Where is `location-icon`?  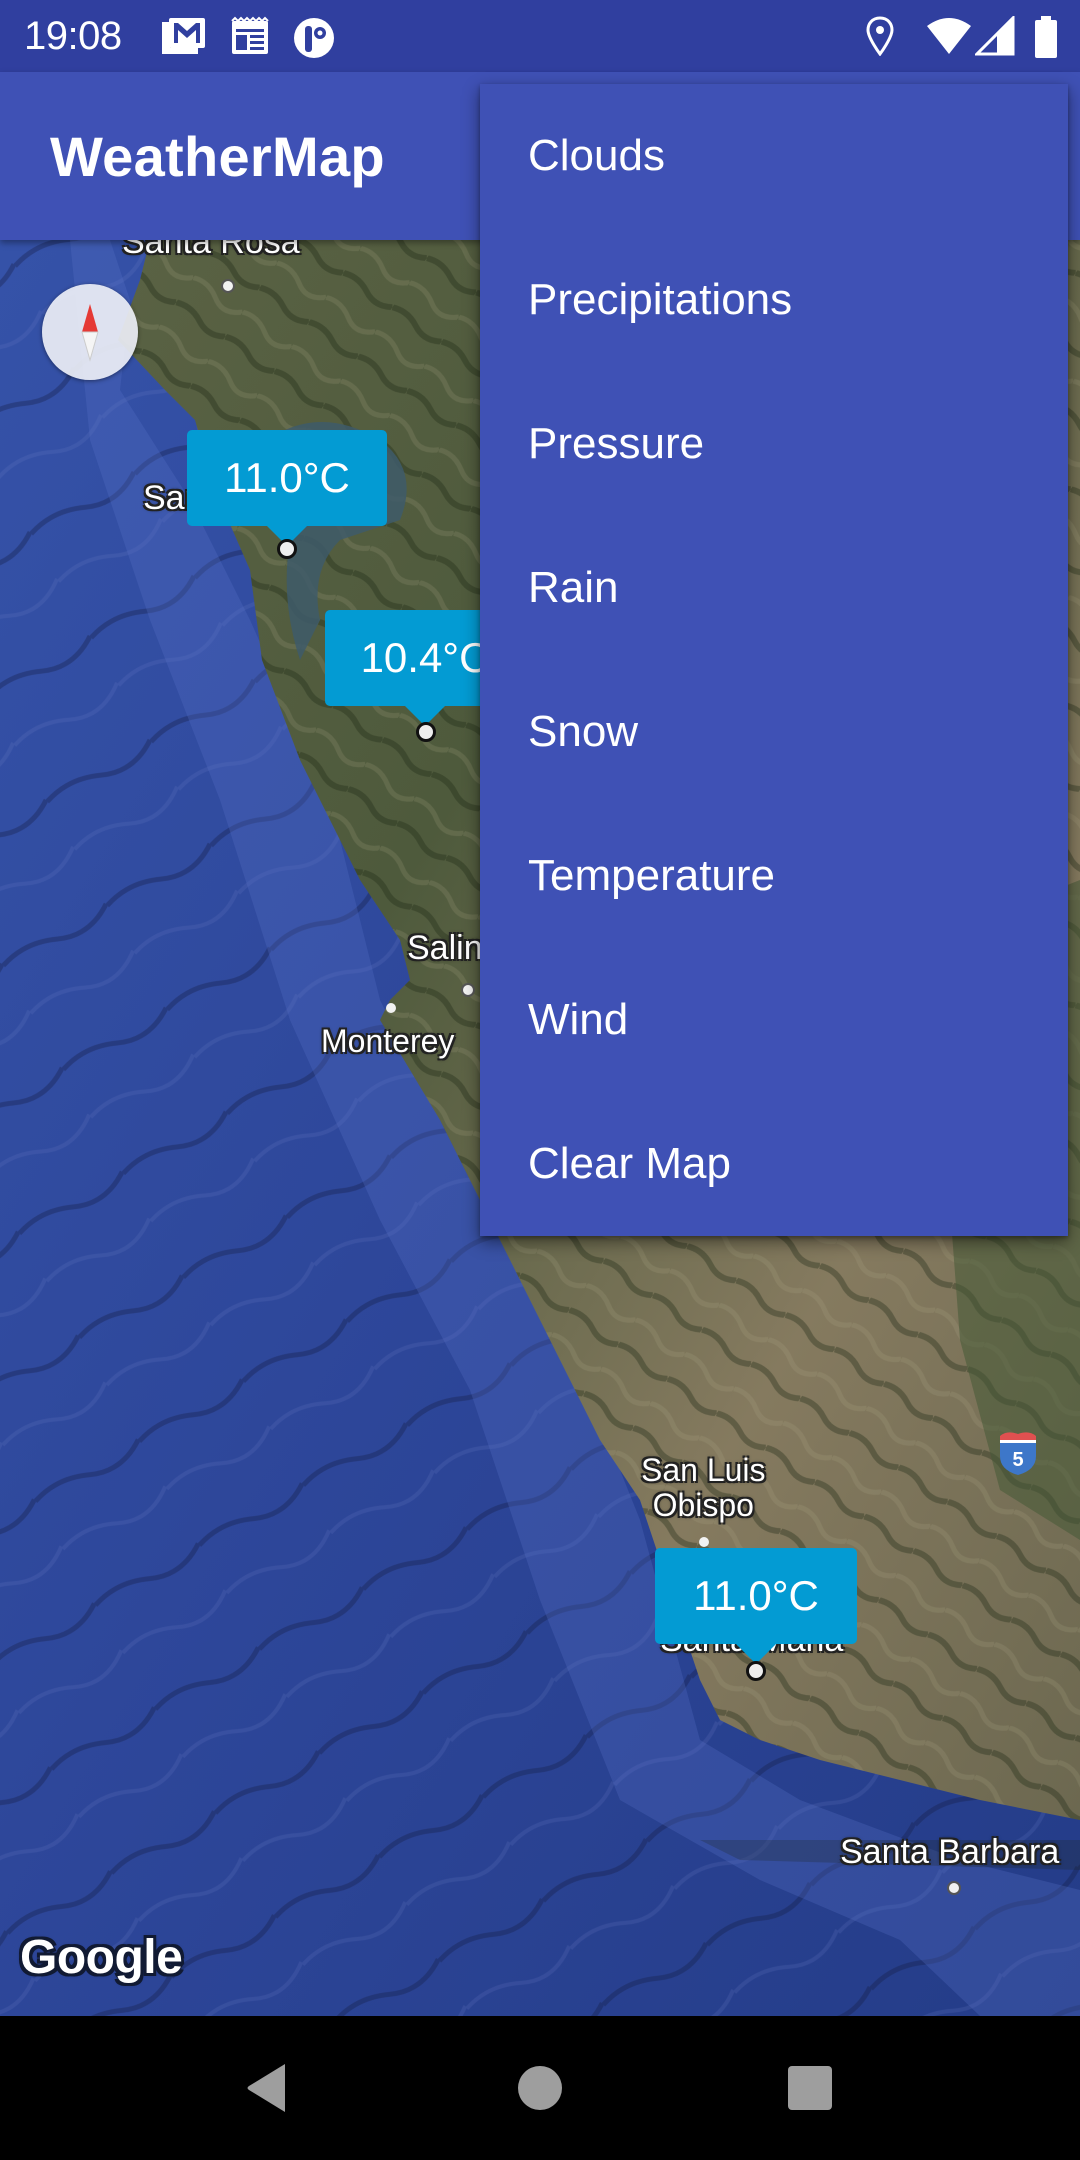
location-icon is located at coordinates (880, 36).